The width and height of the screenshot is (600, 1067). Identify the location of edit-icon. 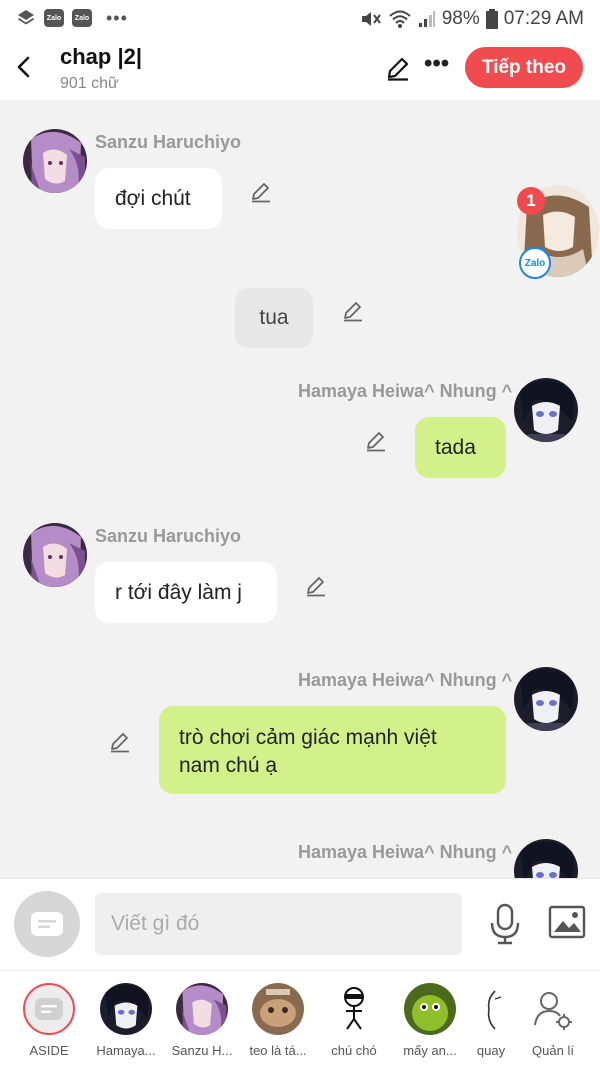
(398, 68).